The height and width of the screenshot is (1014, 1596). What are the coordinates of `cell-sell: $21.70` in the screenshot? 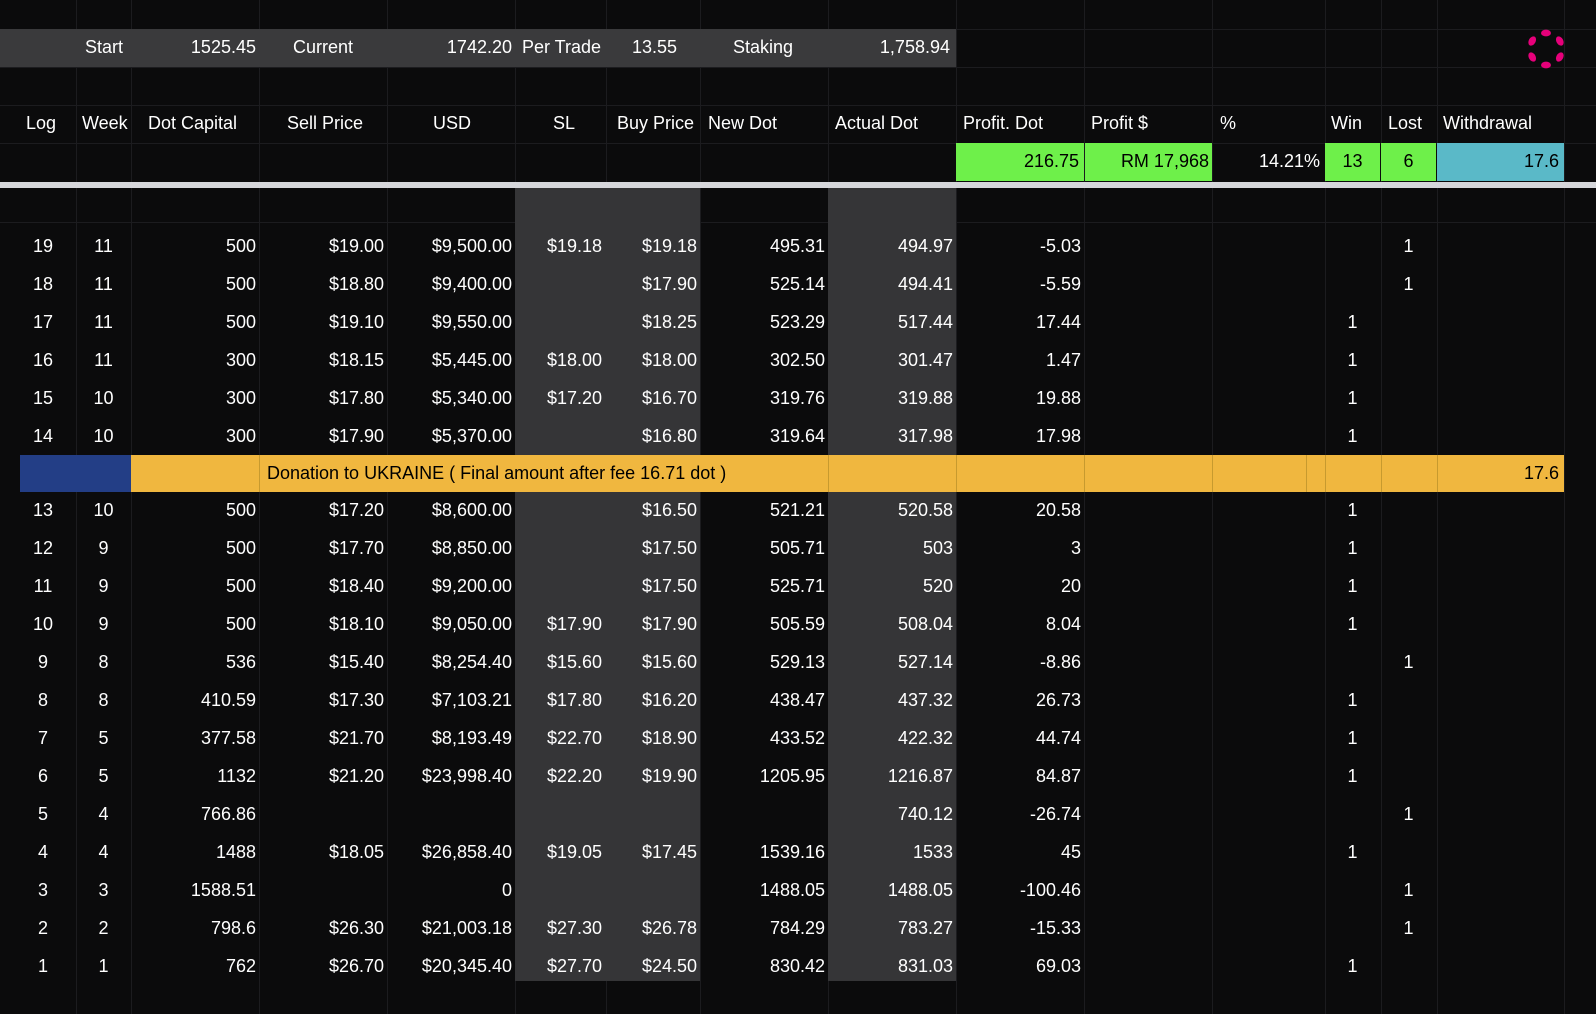 It's located at (321, 738).